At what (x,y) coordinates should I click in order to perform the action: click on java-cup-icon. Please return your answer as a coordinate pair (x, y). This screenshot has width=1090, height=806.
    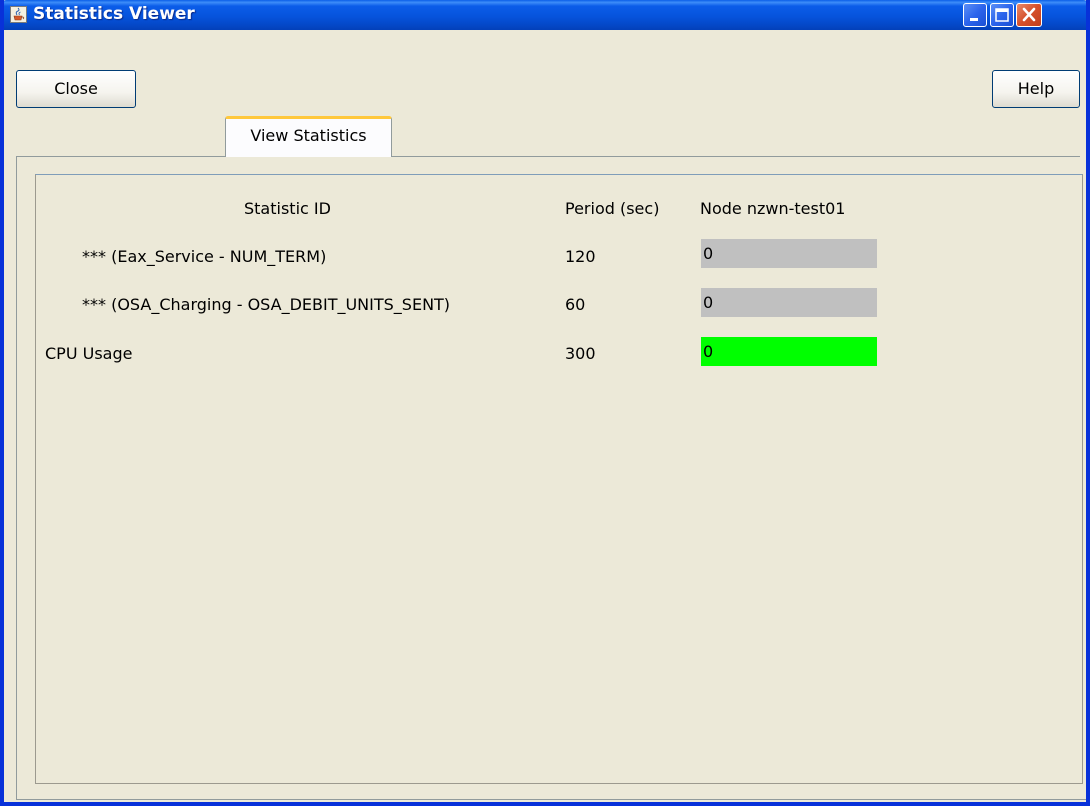
    Looking at the image, I should click on (18, 14).